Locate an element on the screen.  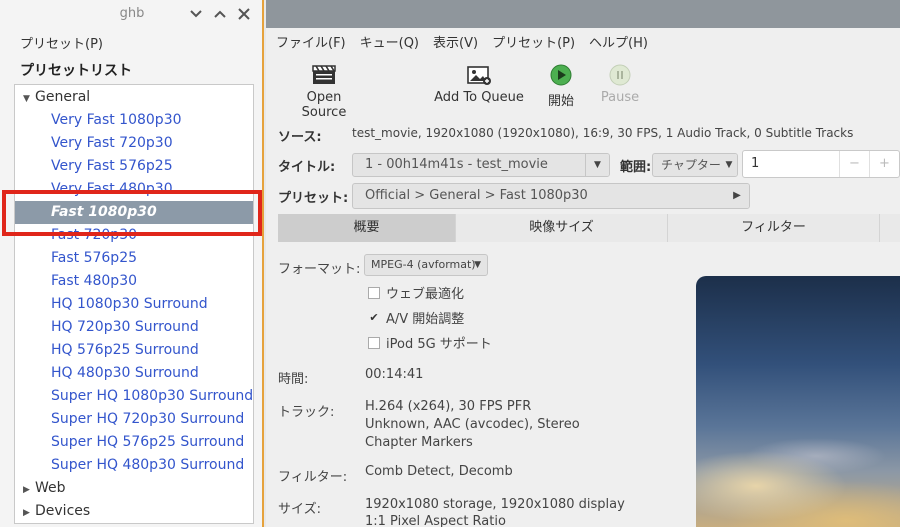
chevron-right-icon: ▶ is located at coordinates (737, 196).